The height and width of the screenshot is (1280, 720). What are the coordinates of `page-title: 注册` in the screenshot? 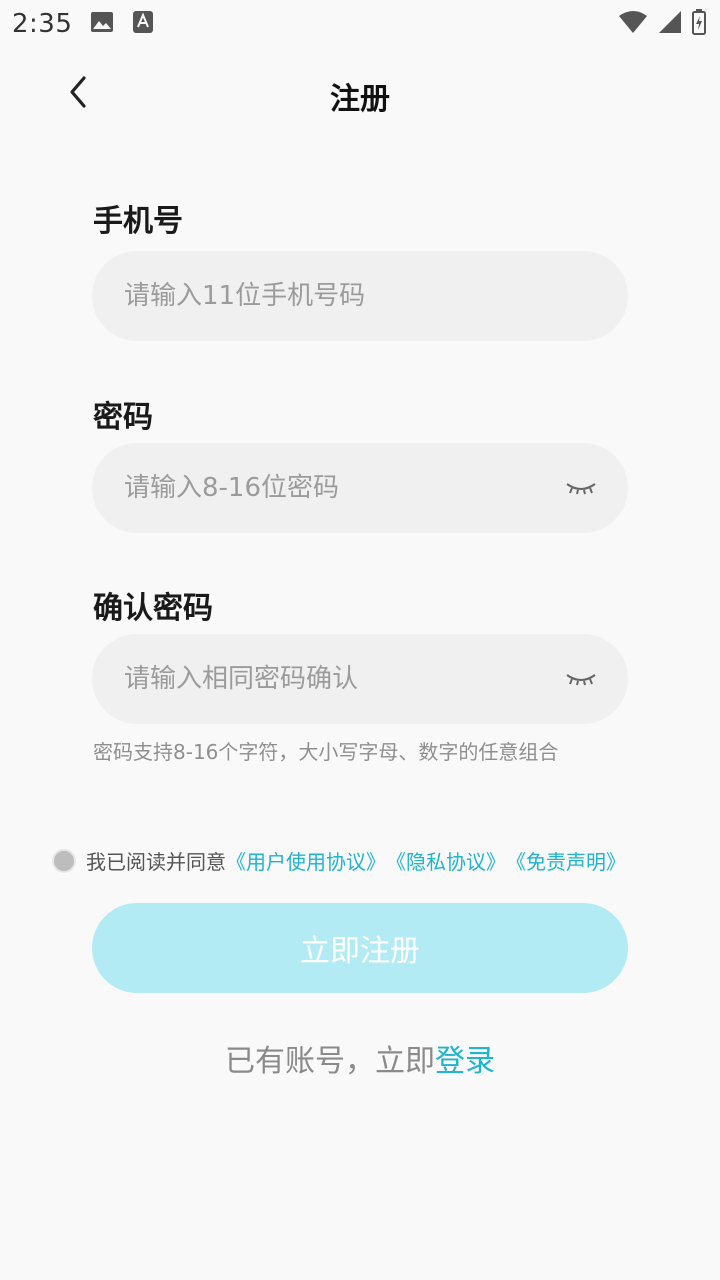 It's located at (360, 99).